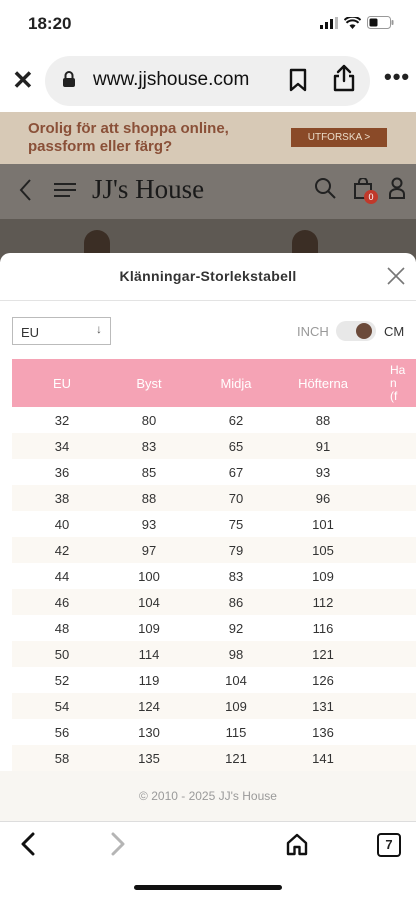 This screenshot has height=901, width=416. I want to click on table-cell: 135, so click(149, 758).